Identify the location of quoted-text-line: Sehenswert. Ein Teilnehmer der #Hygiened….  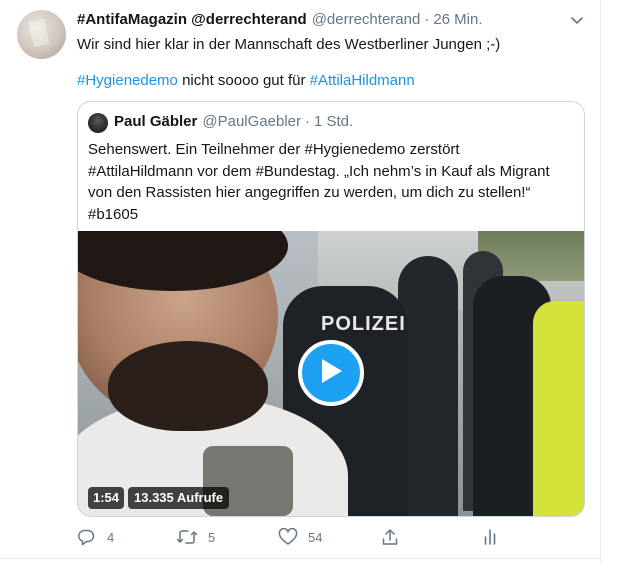
(274, 149).